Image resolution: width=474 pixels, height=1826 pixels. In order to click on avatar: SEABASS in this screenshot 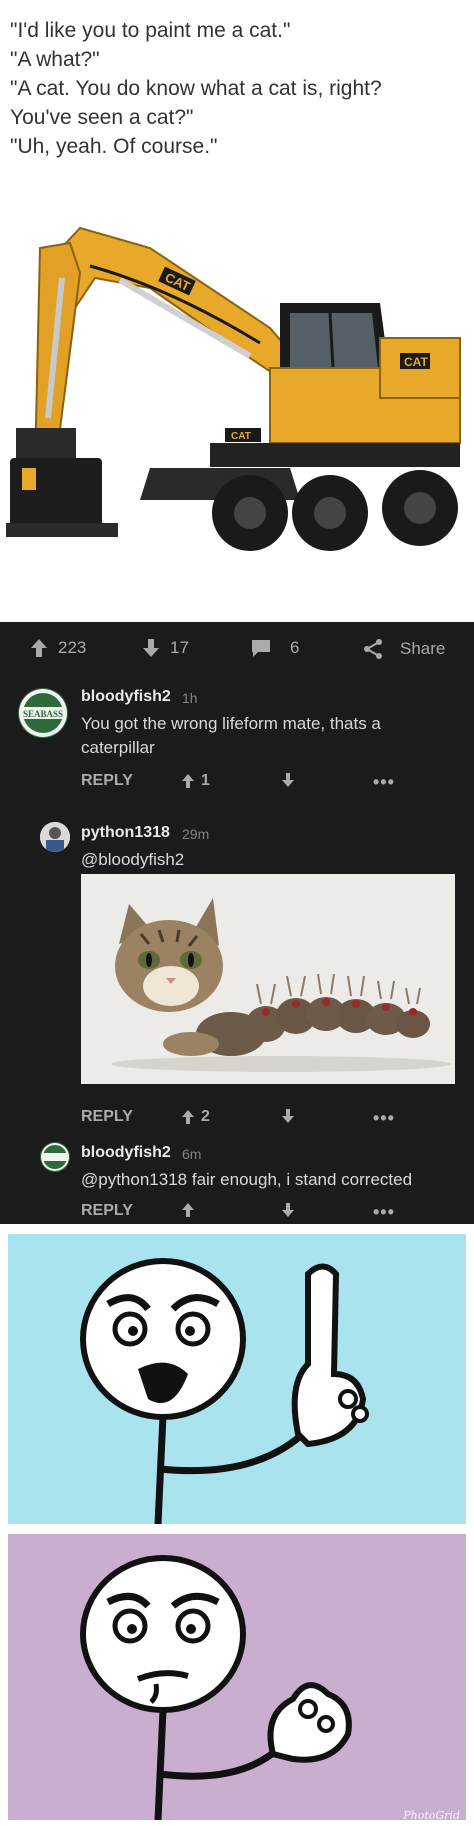, I will do `click(43, 713)`.